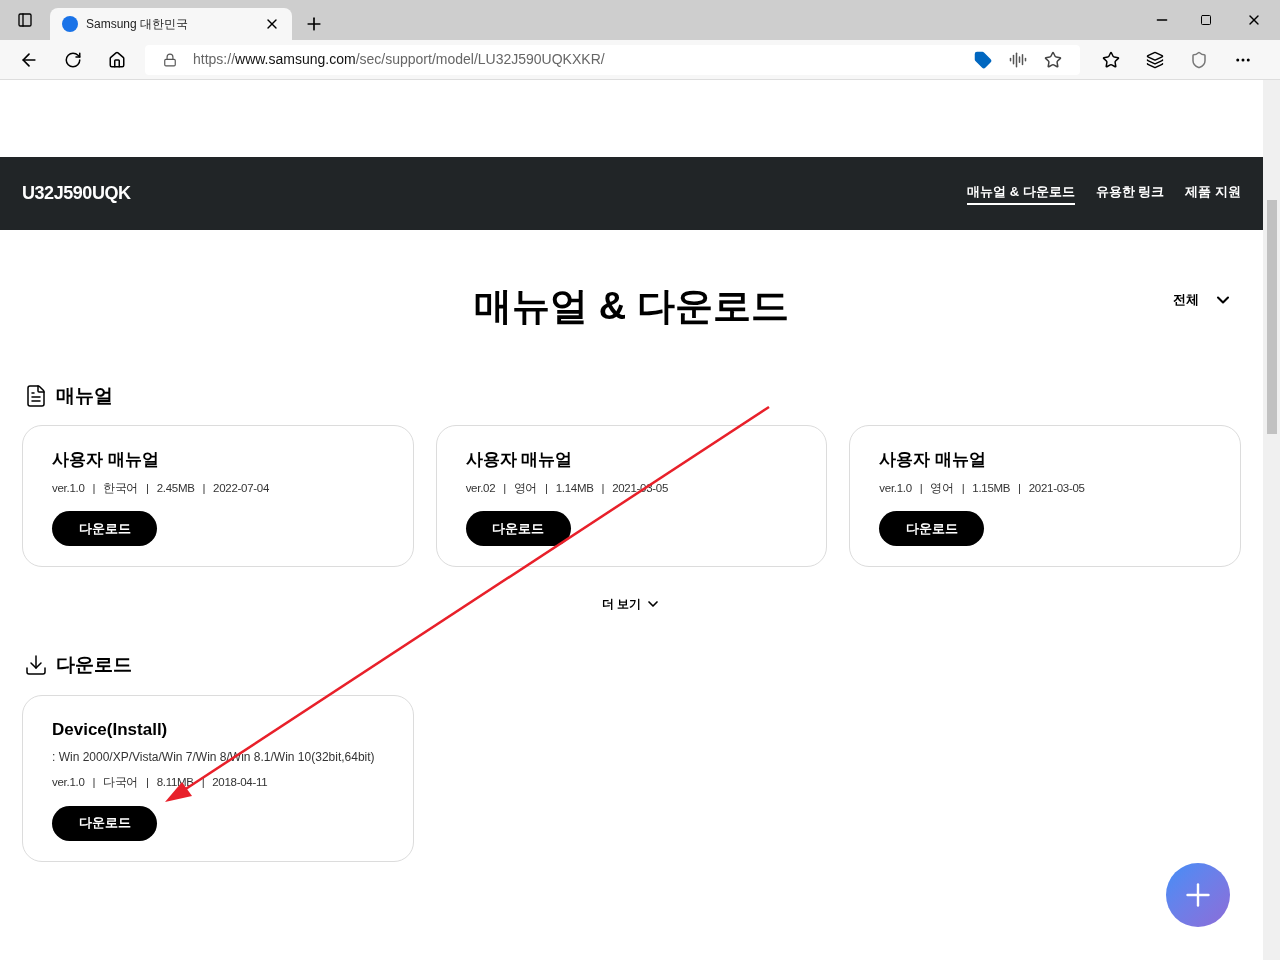 The height and width of the screenshot is (960, 1280). What do you see at coordinates (612, 59) in the screenshot?
I see `address-bar: https://www.samsung.com/sec/support/model/LU32J590UQKXKR/` at bounding box center [612, 59].